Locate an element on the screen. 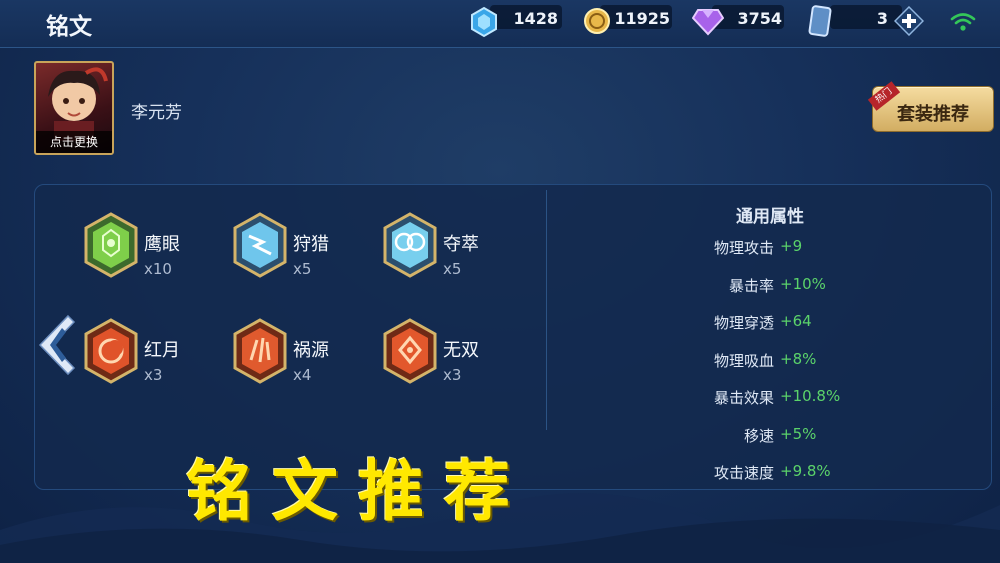  rune-count: x10 is located at coordinates (158, 269).